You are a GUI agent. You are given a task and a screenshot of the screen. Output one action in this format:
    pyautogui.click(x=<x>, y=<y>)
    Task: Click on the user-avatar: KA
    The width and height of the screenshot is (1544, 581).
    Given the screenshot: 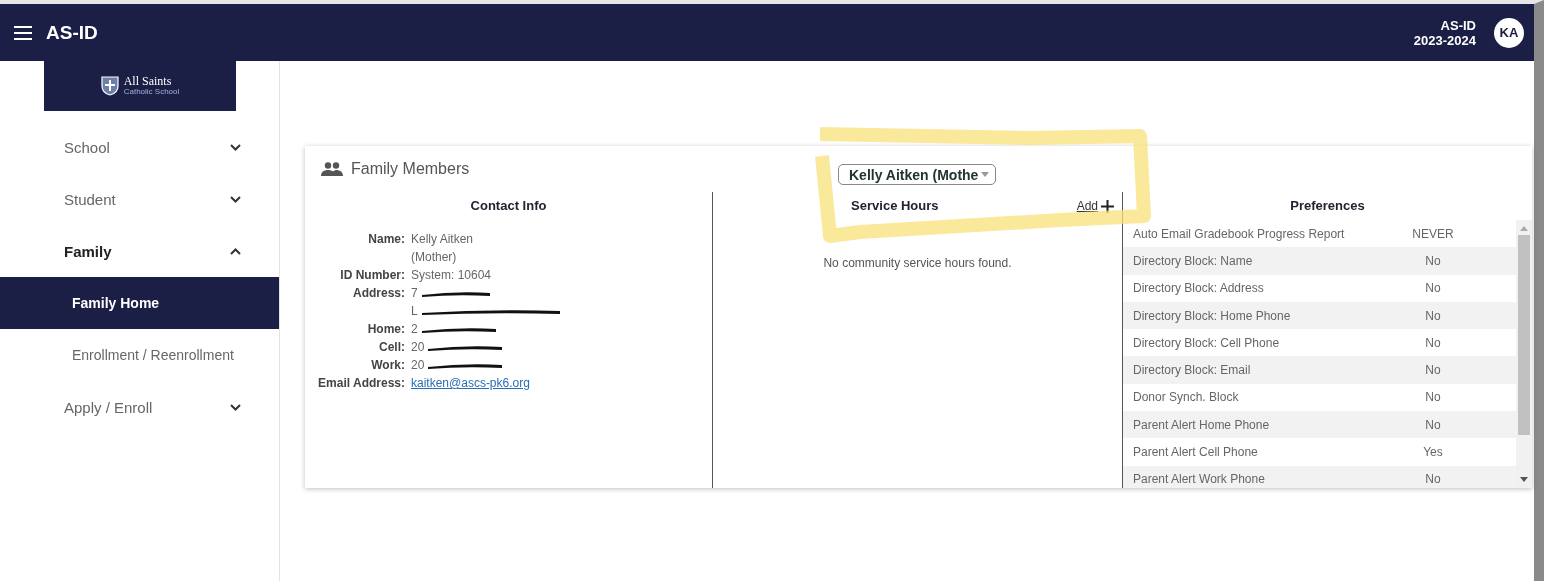 What is the action you would take?
    pyautogui.click(x=1509, y=32)
    